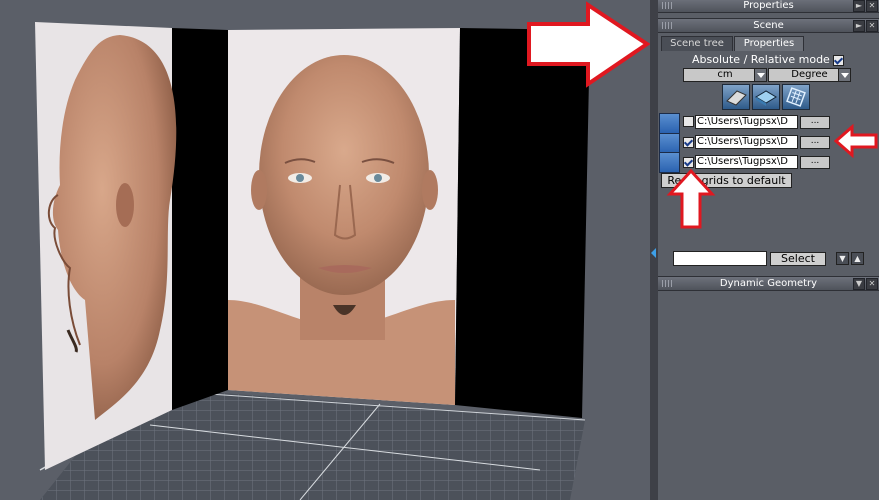  I want to click on tab-scene-tree: Scene tree, so click(697, 43).